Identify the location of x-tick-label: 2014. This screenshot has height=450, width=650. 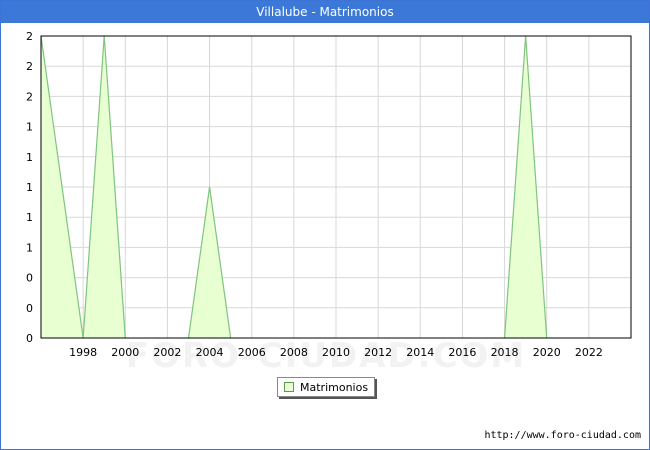
(420, 352).